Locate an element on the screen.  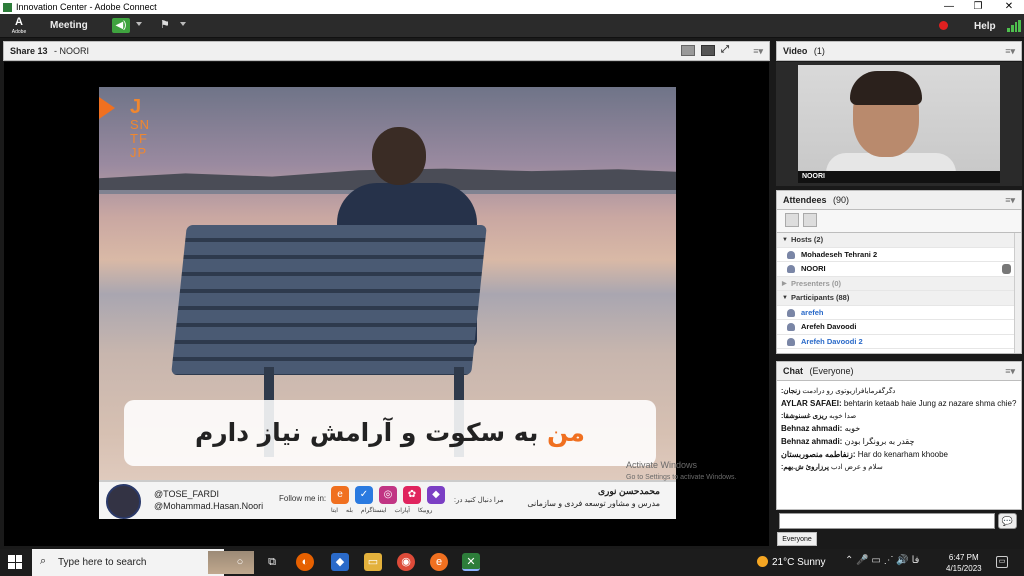
attendee-row: NOORI is located at coordinates (899, 269).